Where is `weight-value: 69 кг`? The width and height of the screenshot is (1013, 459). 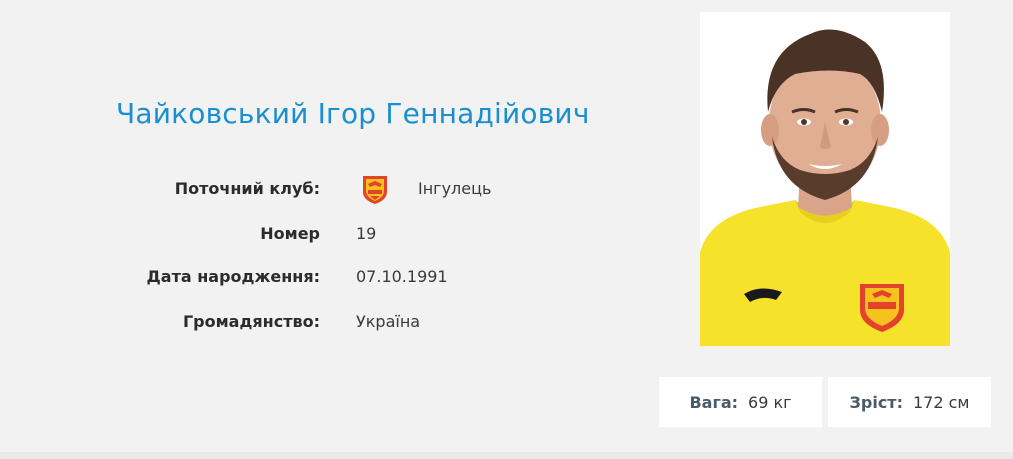 weight-value: 69 кг is located at coordinates (770, 402).